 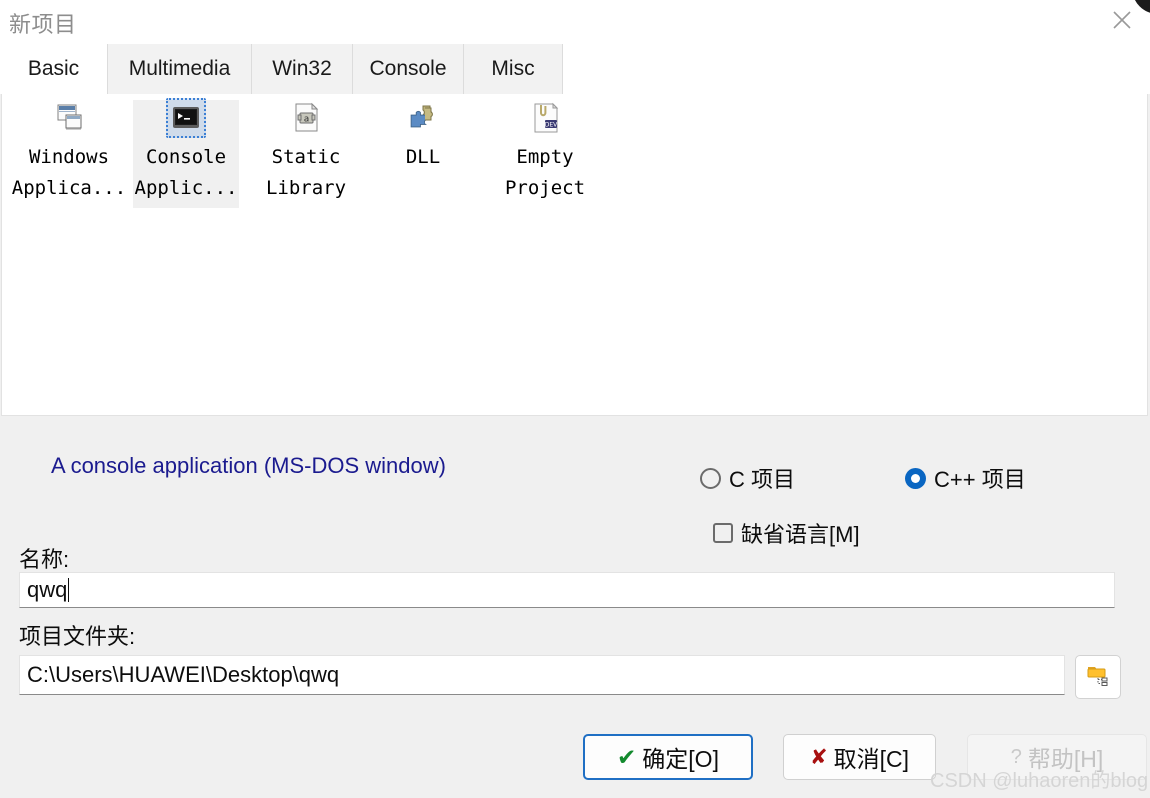 What do you see at coordinates (183, 674) in the screenshot?
I see `project-folder-value: C:\Users\HUAWEI\Desktop\qwq` at bounding box center [183, 674].